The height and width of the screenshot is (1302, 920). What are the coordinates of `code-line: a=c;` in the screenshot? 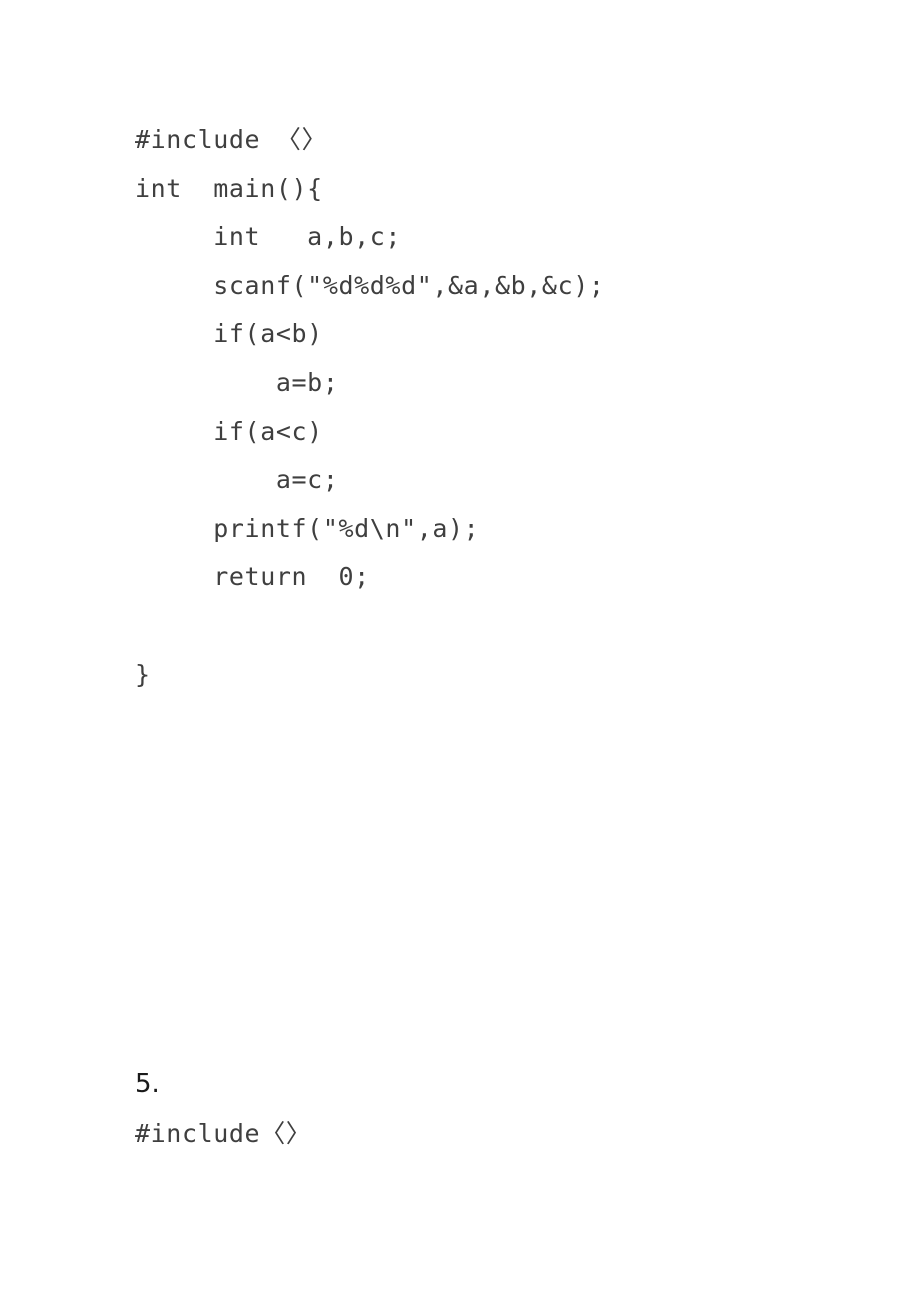 It's located at (237, 480).